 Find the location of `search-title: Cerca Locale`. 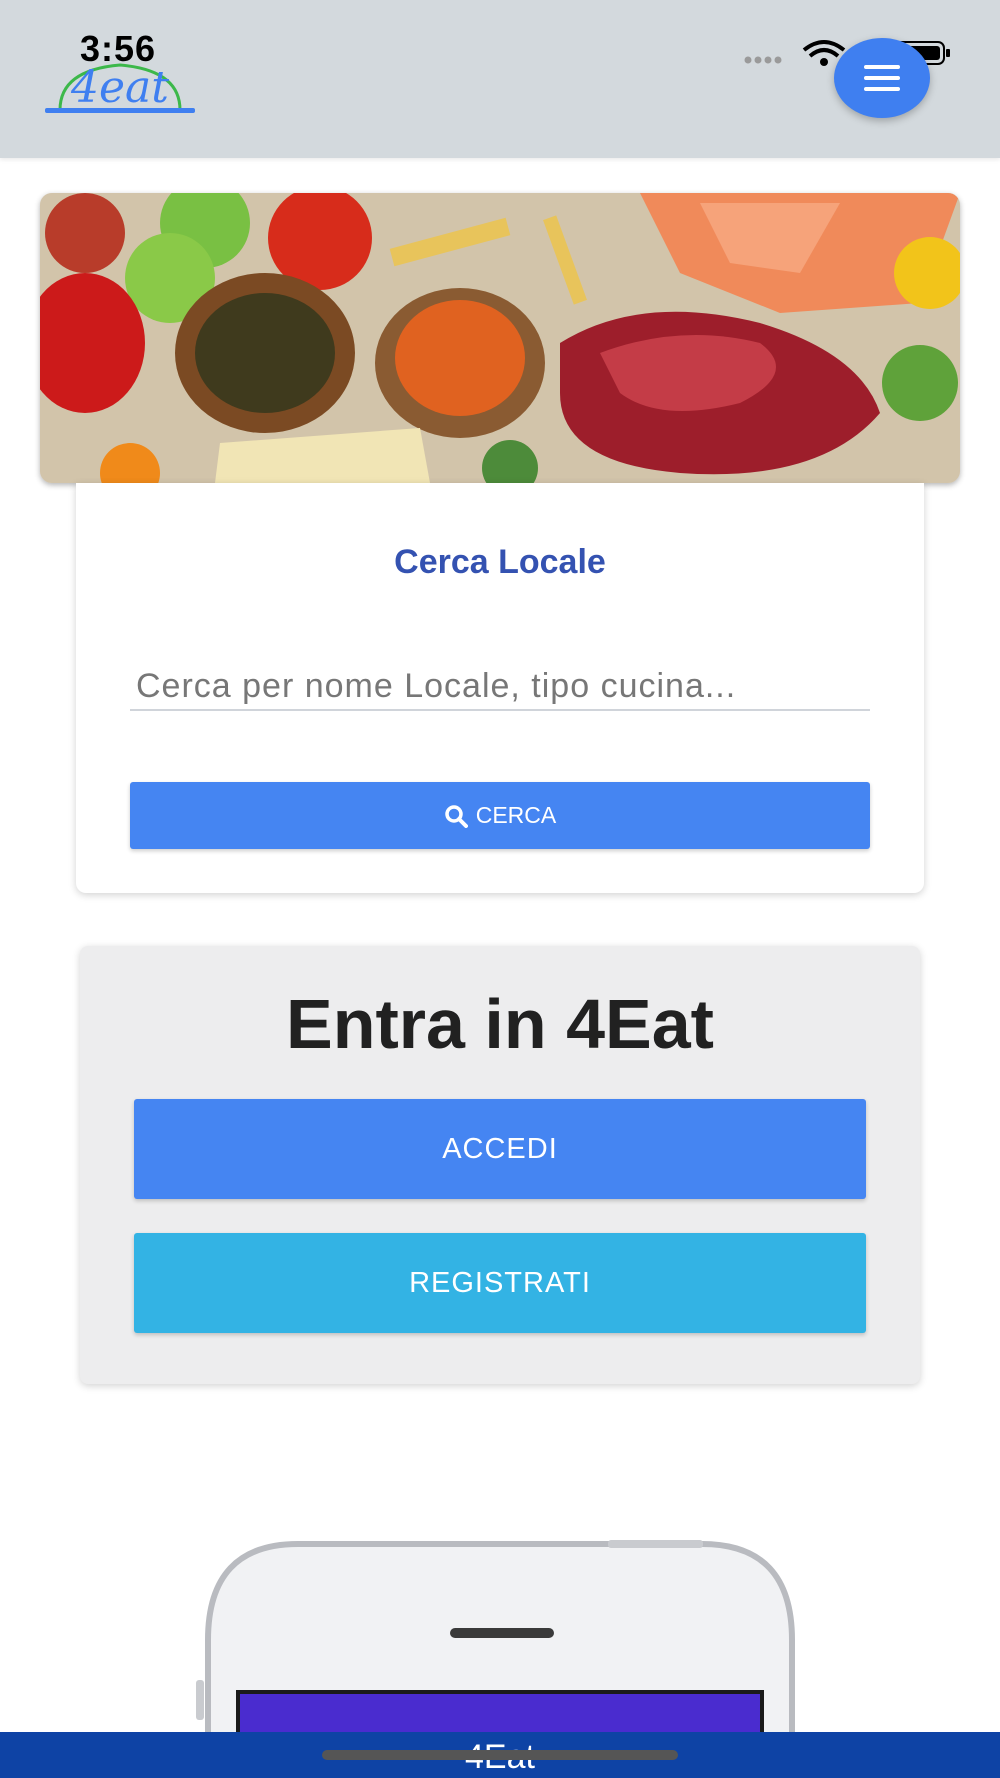

search-title: Cerca Locale is located at coordinates (500, 562).